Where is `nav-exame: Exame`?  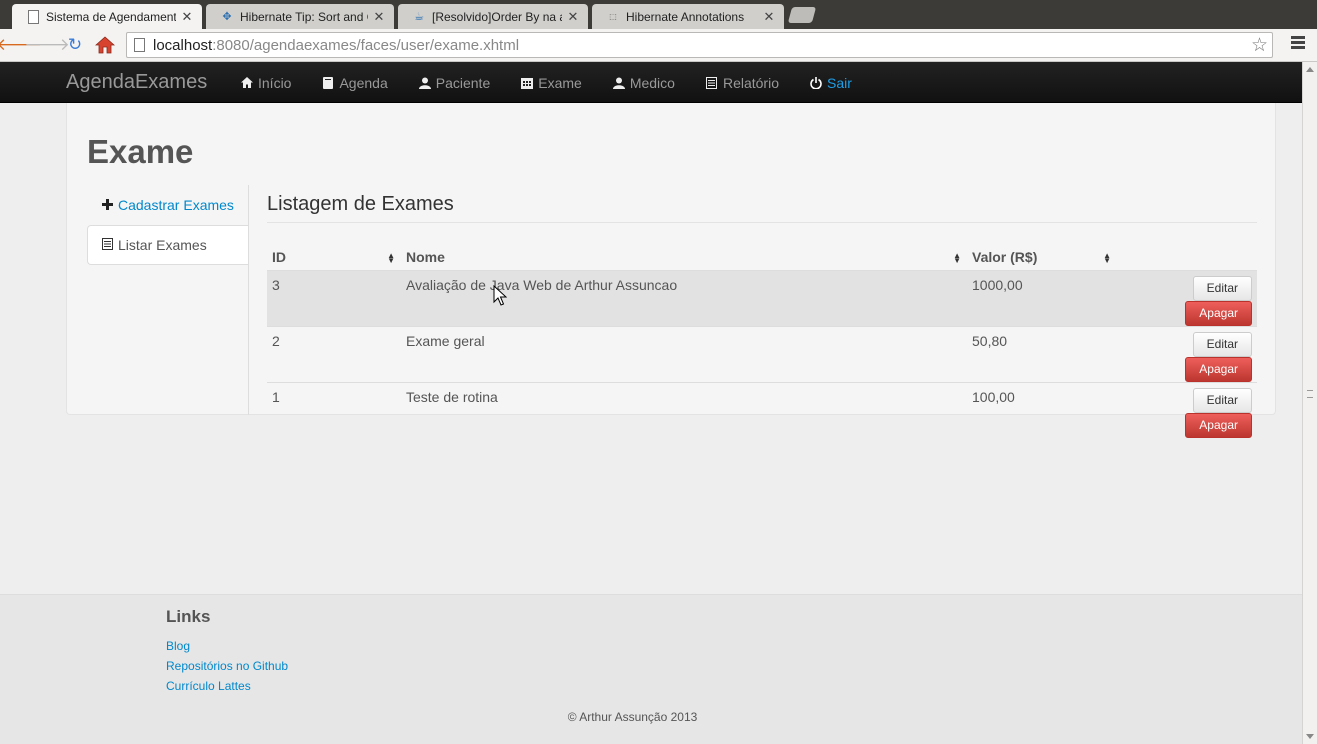 nav-exame: Exame is located at coordinates (551, 83).